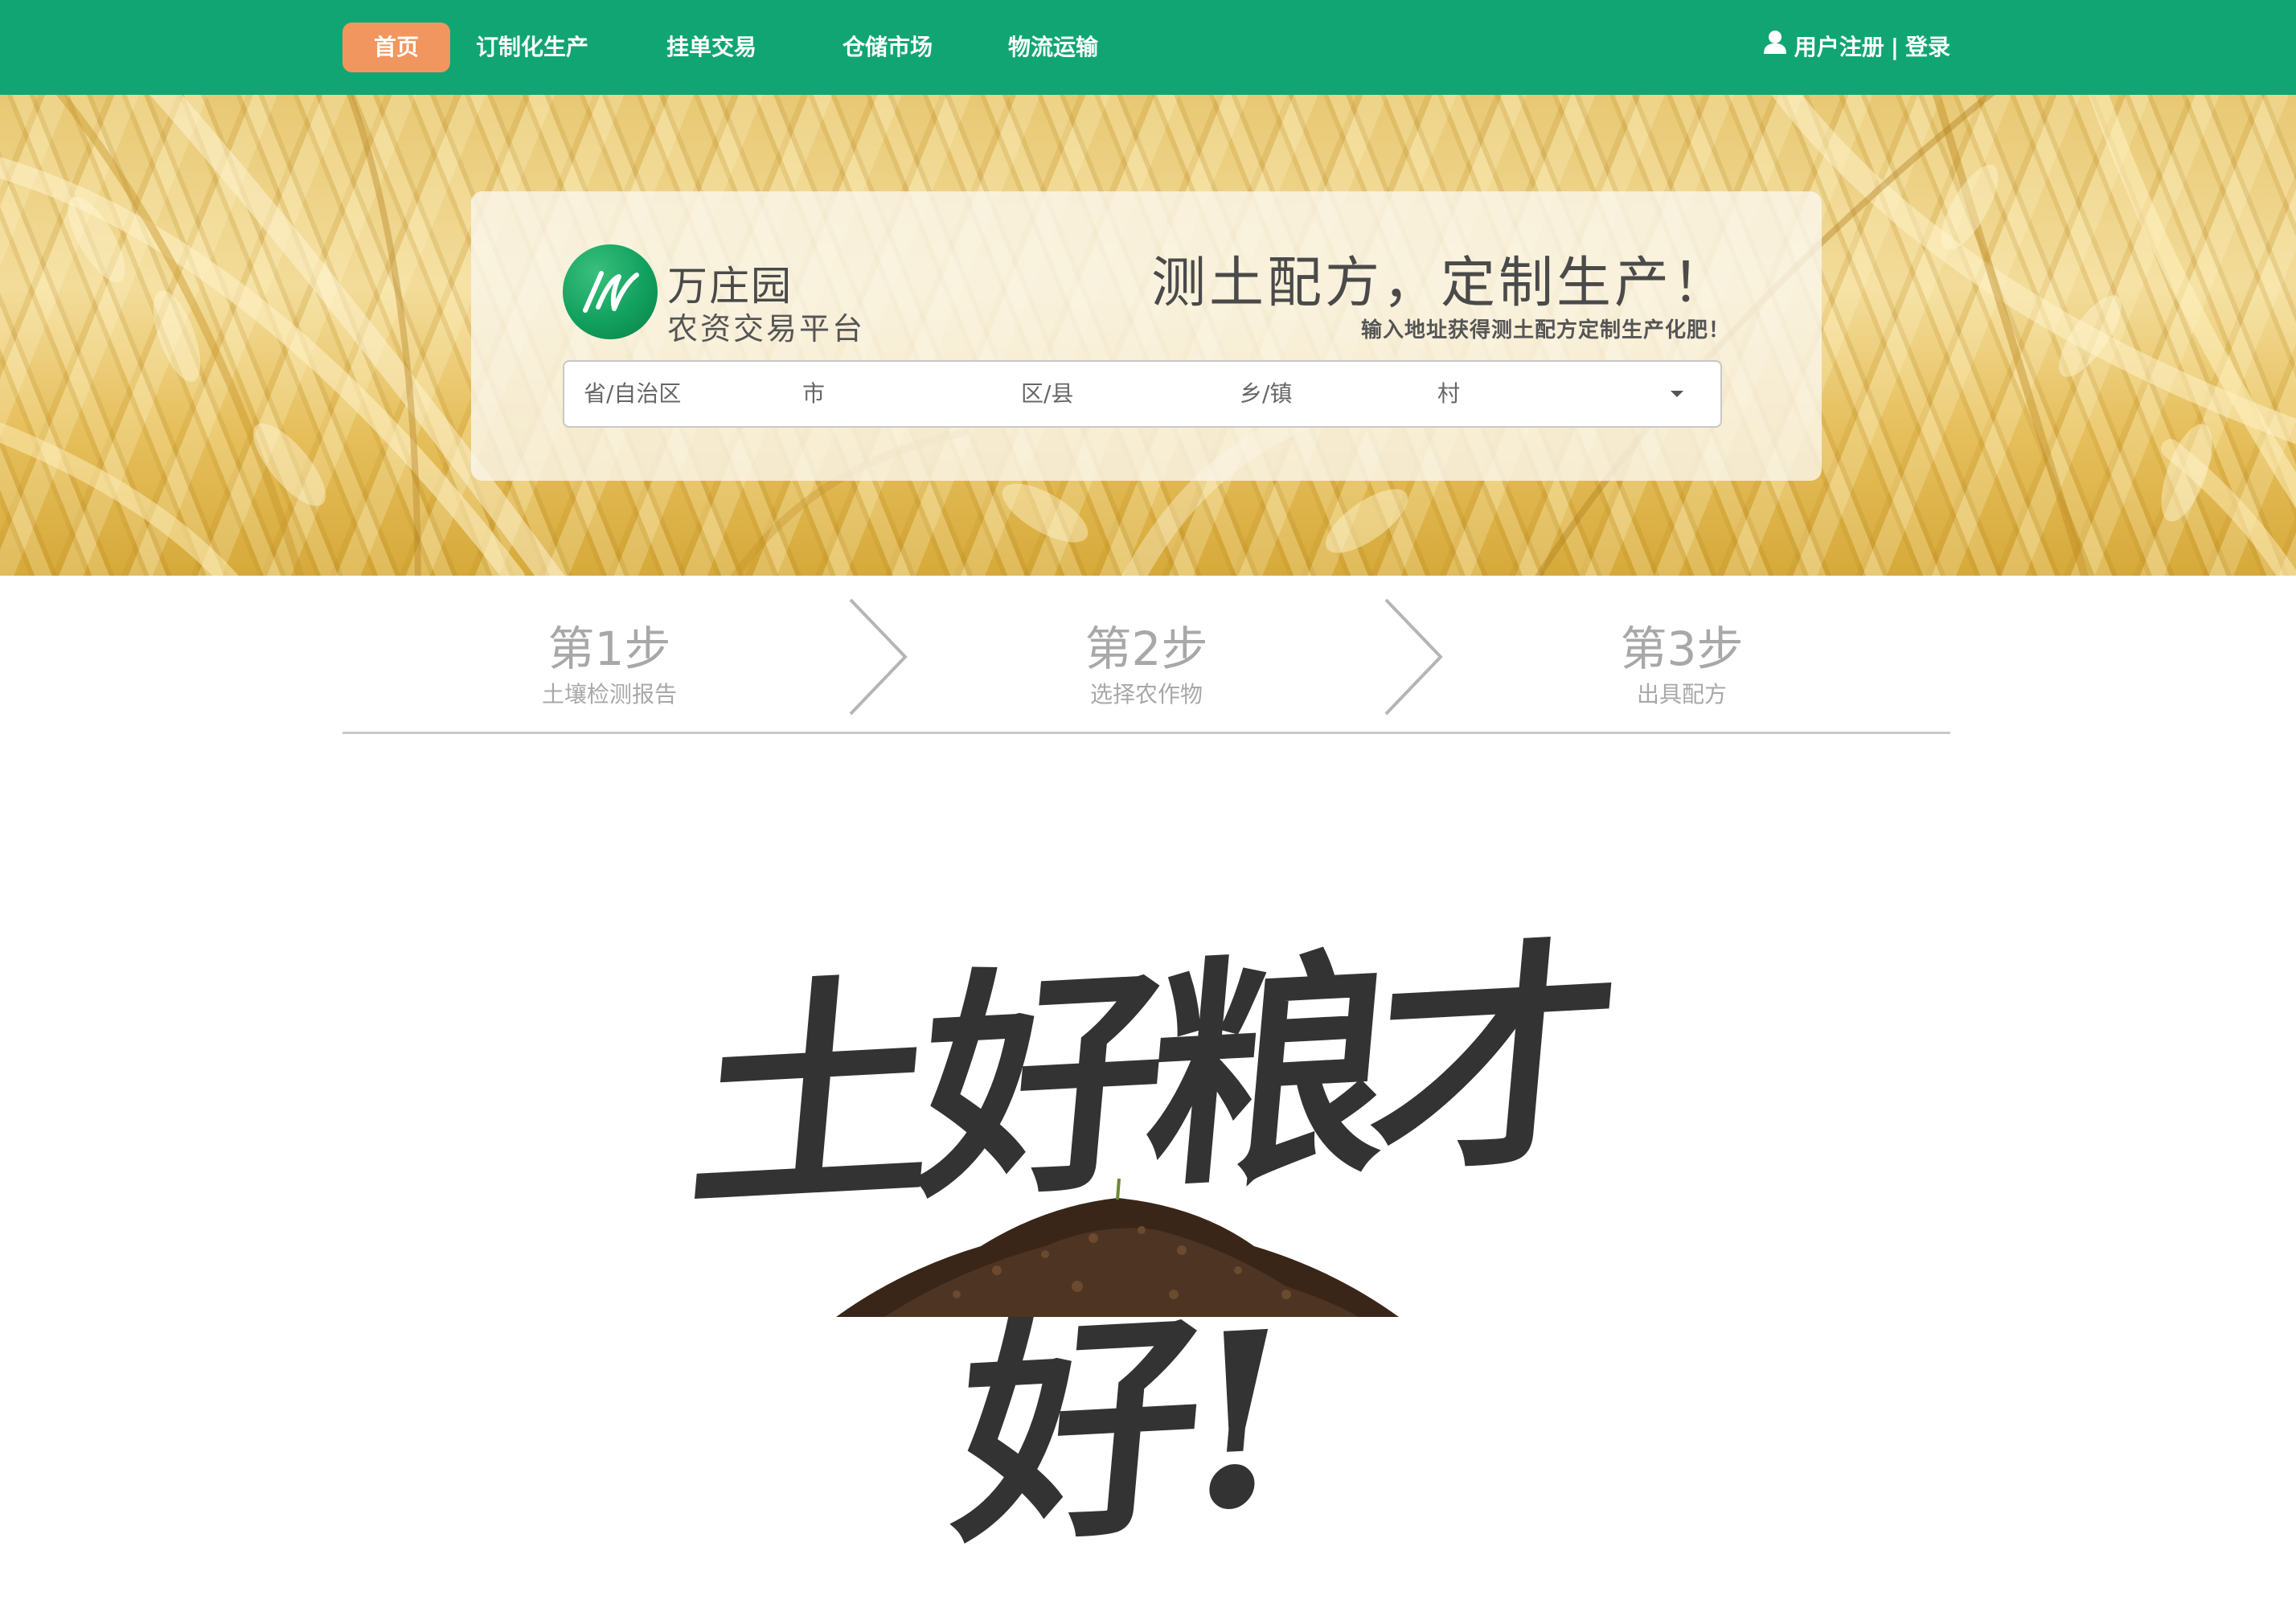  What do you see at coordinates (1440, 283) in the screenshot?
I see `hero-slogan: 测土配方，定制生产！` at bounding box center [1440, 283].